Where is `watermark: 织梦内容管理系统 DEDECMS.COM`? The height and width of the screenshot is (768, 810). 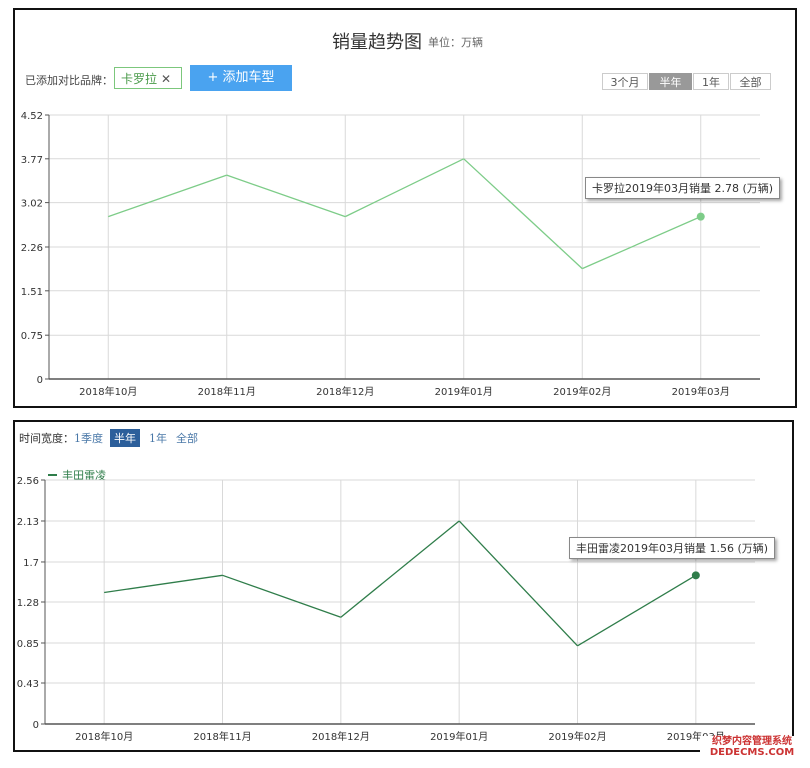 watermark: 织梦内容管理系统 DEDECMS.COM is located at coordinates (752, 747).